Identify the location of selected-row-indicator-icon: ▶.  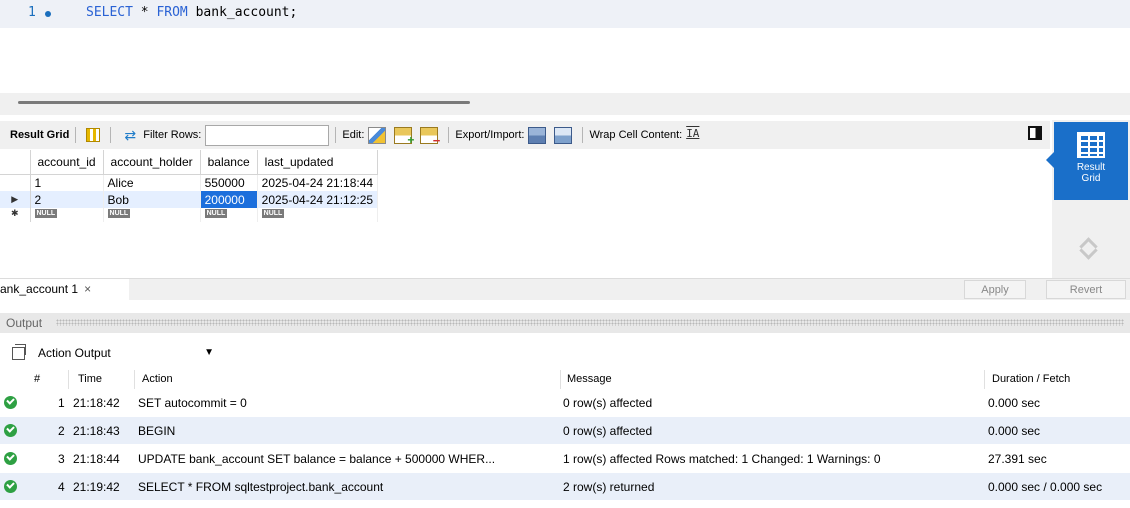
(15, 199).